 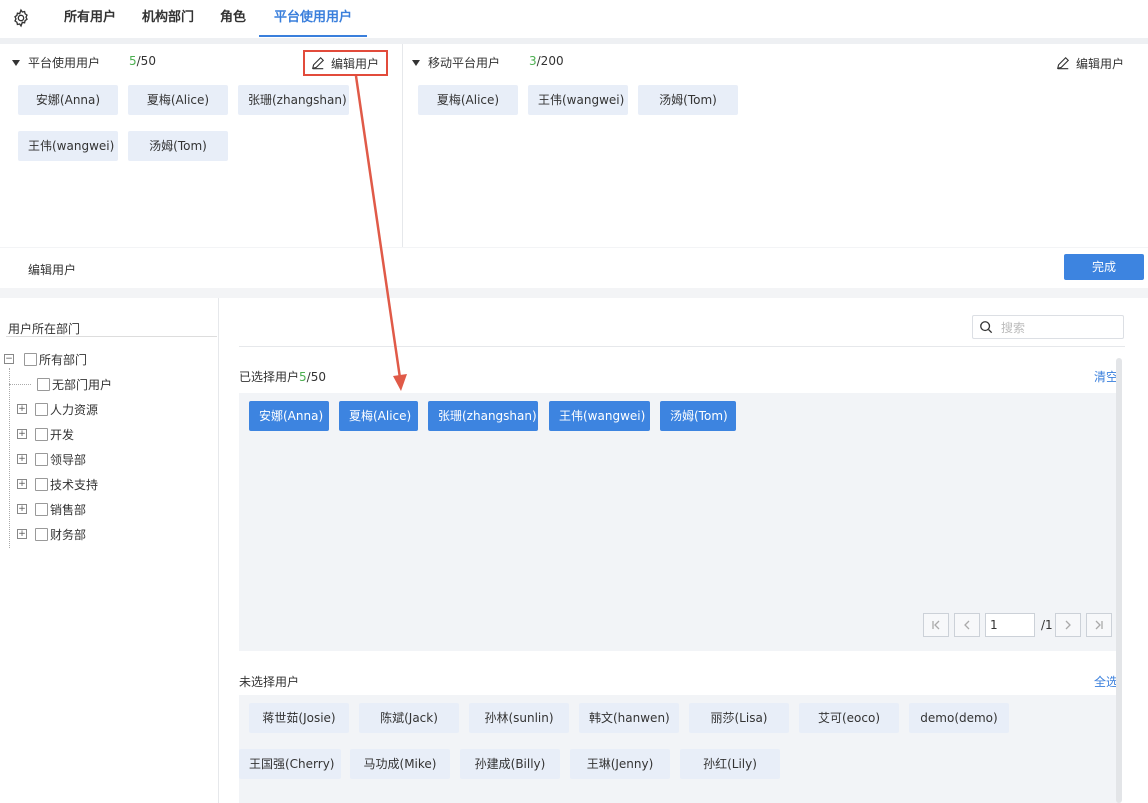 I want to click on platform-users-header: 平台使用用户, so click(x=56, y=62).